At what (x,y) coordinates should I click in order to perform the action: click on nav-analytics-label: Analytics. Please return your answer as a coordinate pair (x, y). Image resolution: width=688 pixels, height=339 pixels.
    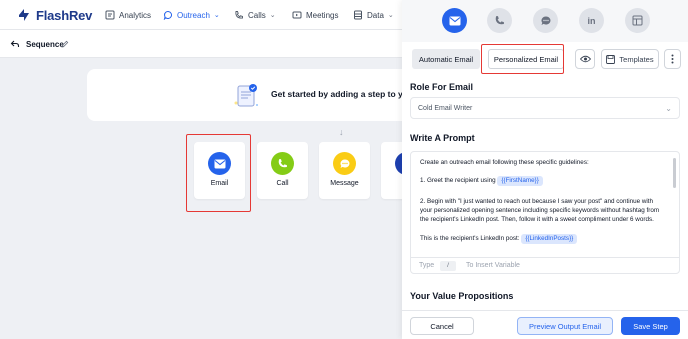
    Looking at the image, I should click on (135, 15).